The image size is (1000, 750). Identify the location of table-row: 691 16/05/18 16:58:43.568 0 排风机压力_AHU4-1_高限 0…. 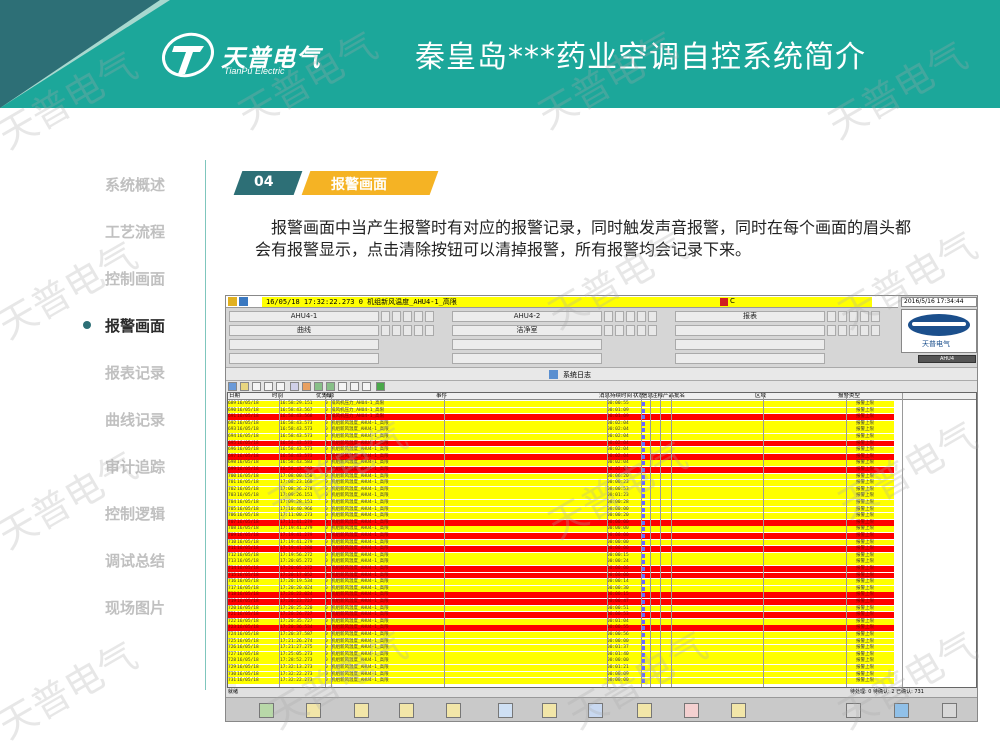
(561, 417).